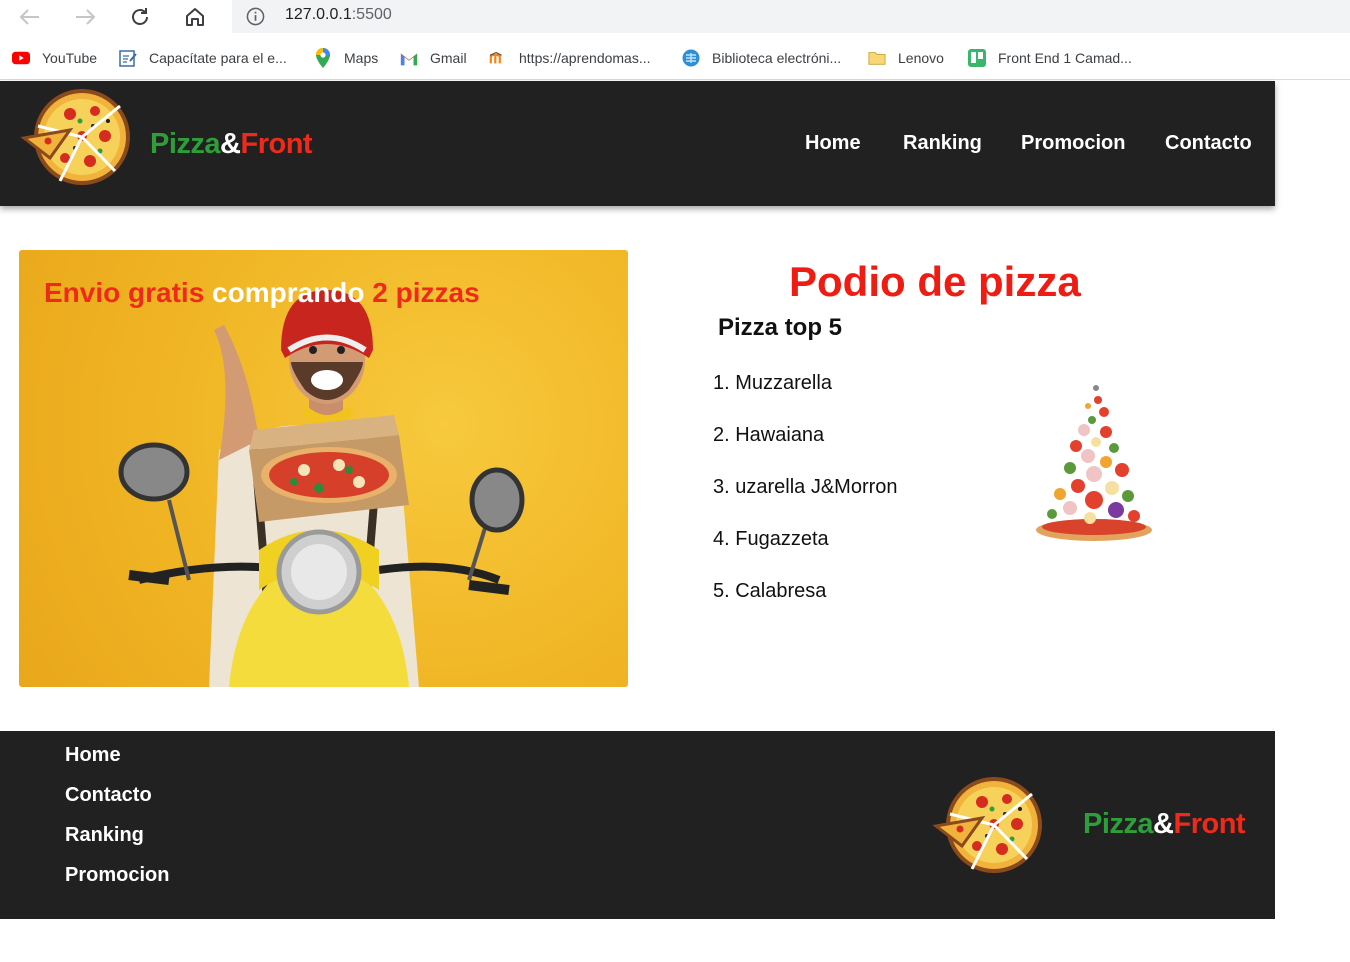 Image resolution: width=1350 pixels, height=962 pixels. What do you see at coordinates (426, 292) in the screenshot?
I see `promo-part-two-pizzas: 2 pizzas` at bounding box center [426, 292].